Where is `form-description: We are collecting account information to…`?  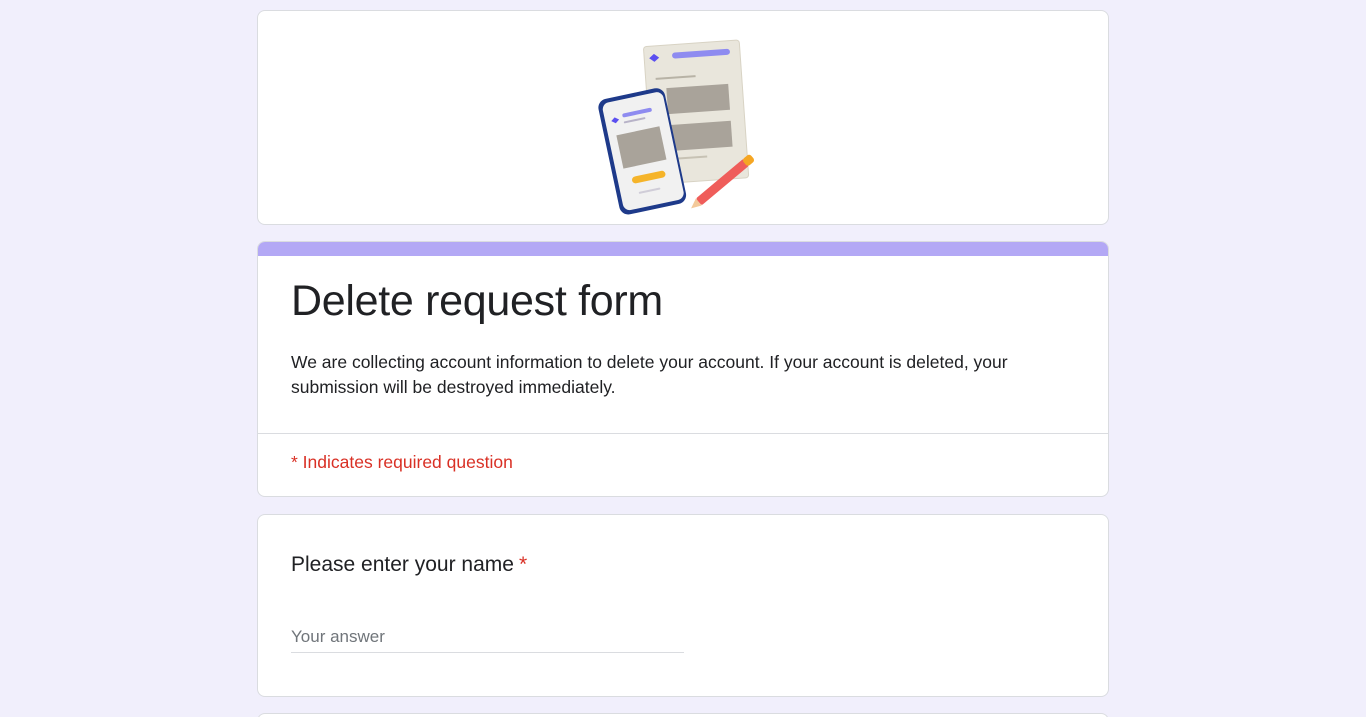
form-description: We are collecting account information to… is located at coordinates (649, 374).